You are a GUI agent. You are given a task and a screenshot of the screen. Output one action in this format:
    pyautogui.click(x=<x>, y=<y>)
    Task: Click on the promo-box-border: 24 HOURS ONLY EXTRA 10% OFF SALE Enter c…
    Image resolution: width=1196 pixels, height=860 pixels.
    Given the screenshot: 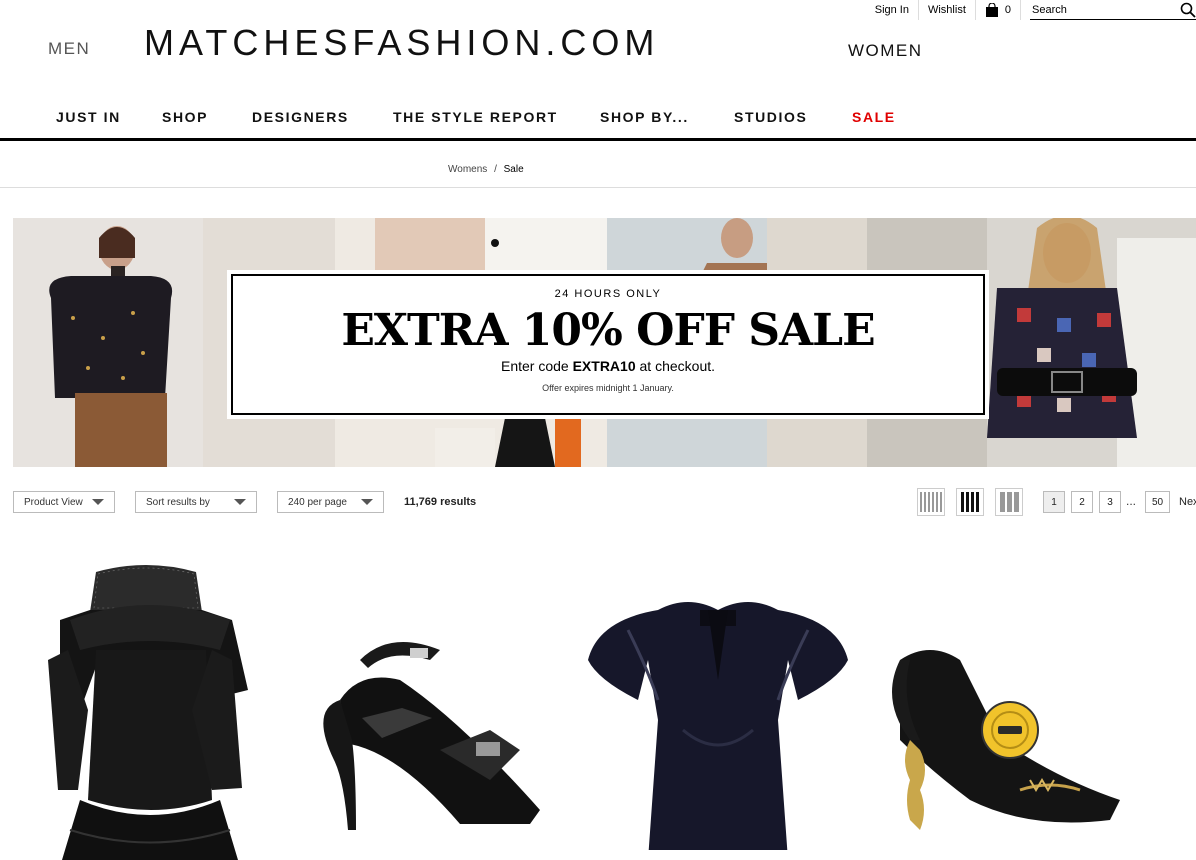 What is the action you would take?
    pyautogui.click(x=608, y=344)
    